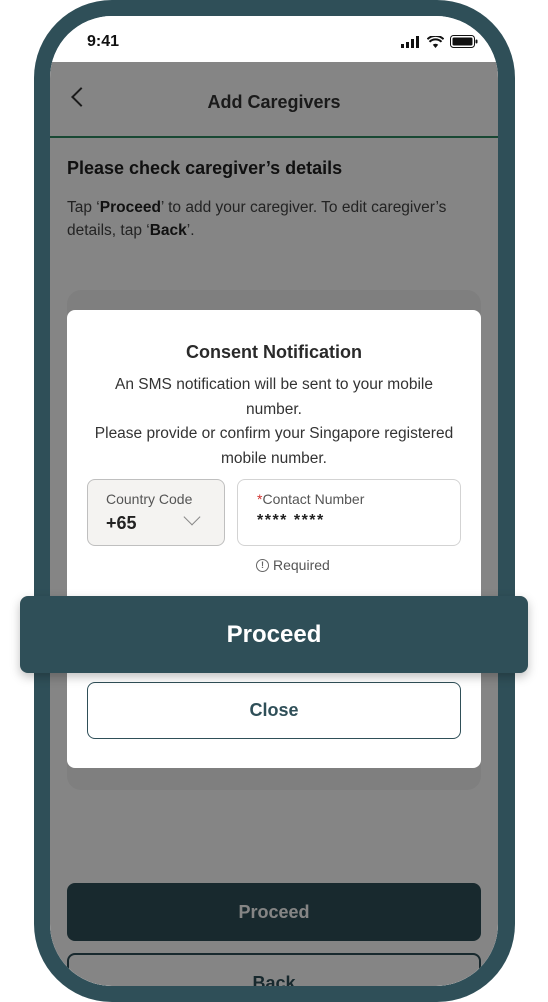 The image size is (548, 1002). What do you see at coordinates (103, 41) in the screenshot?
I see `status-time: 9:41` at bounding box center [103, 41].